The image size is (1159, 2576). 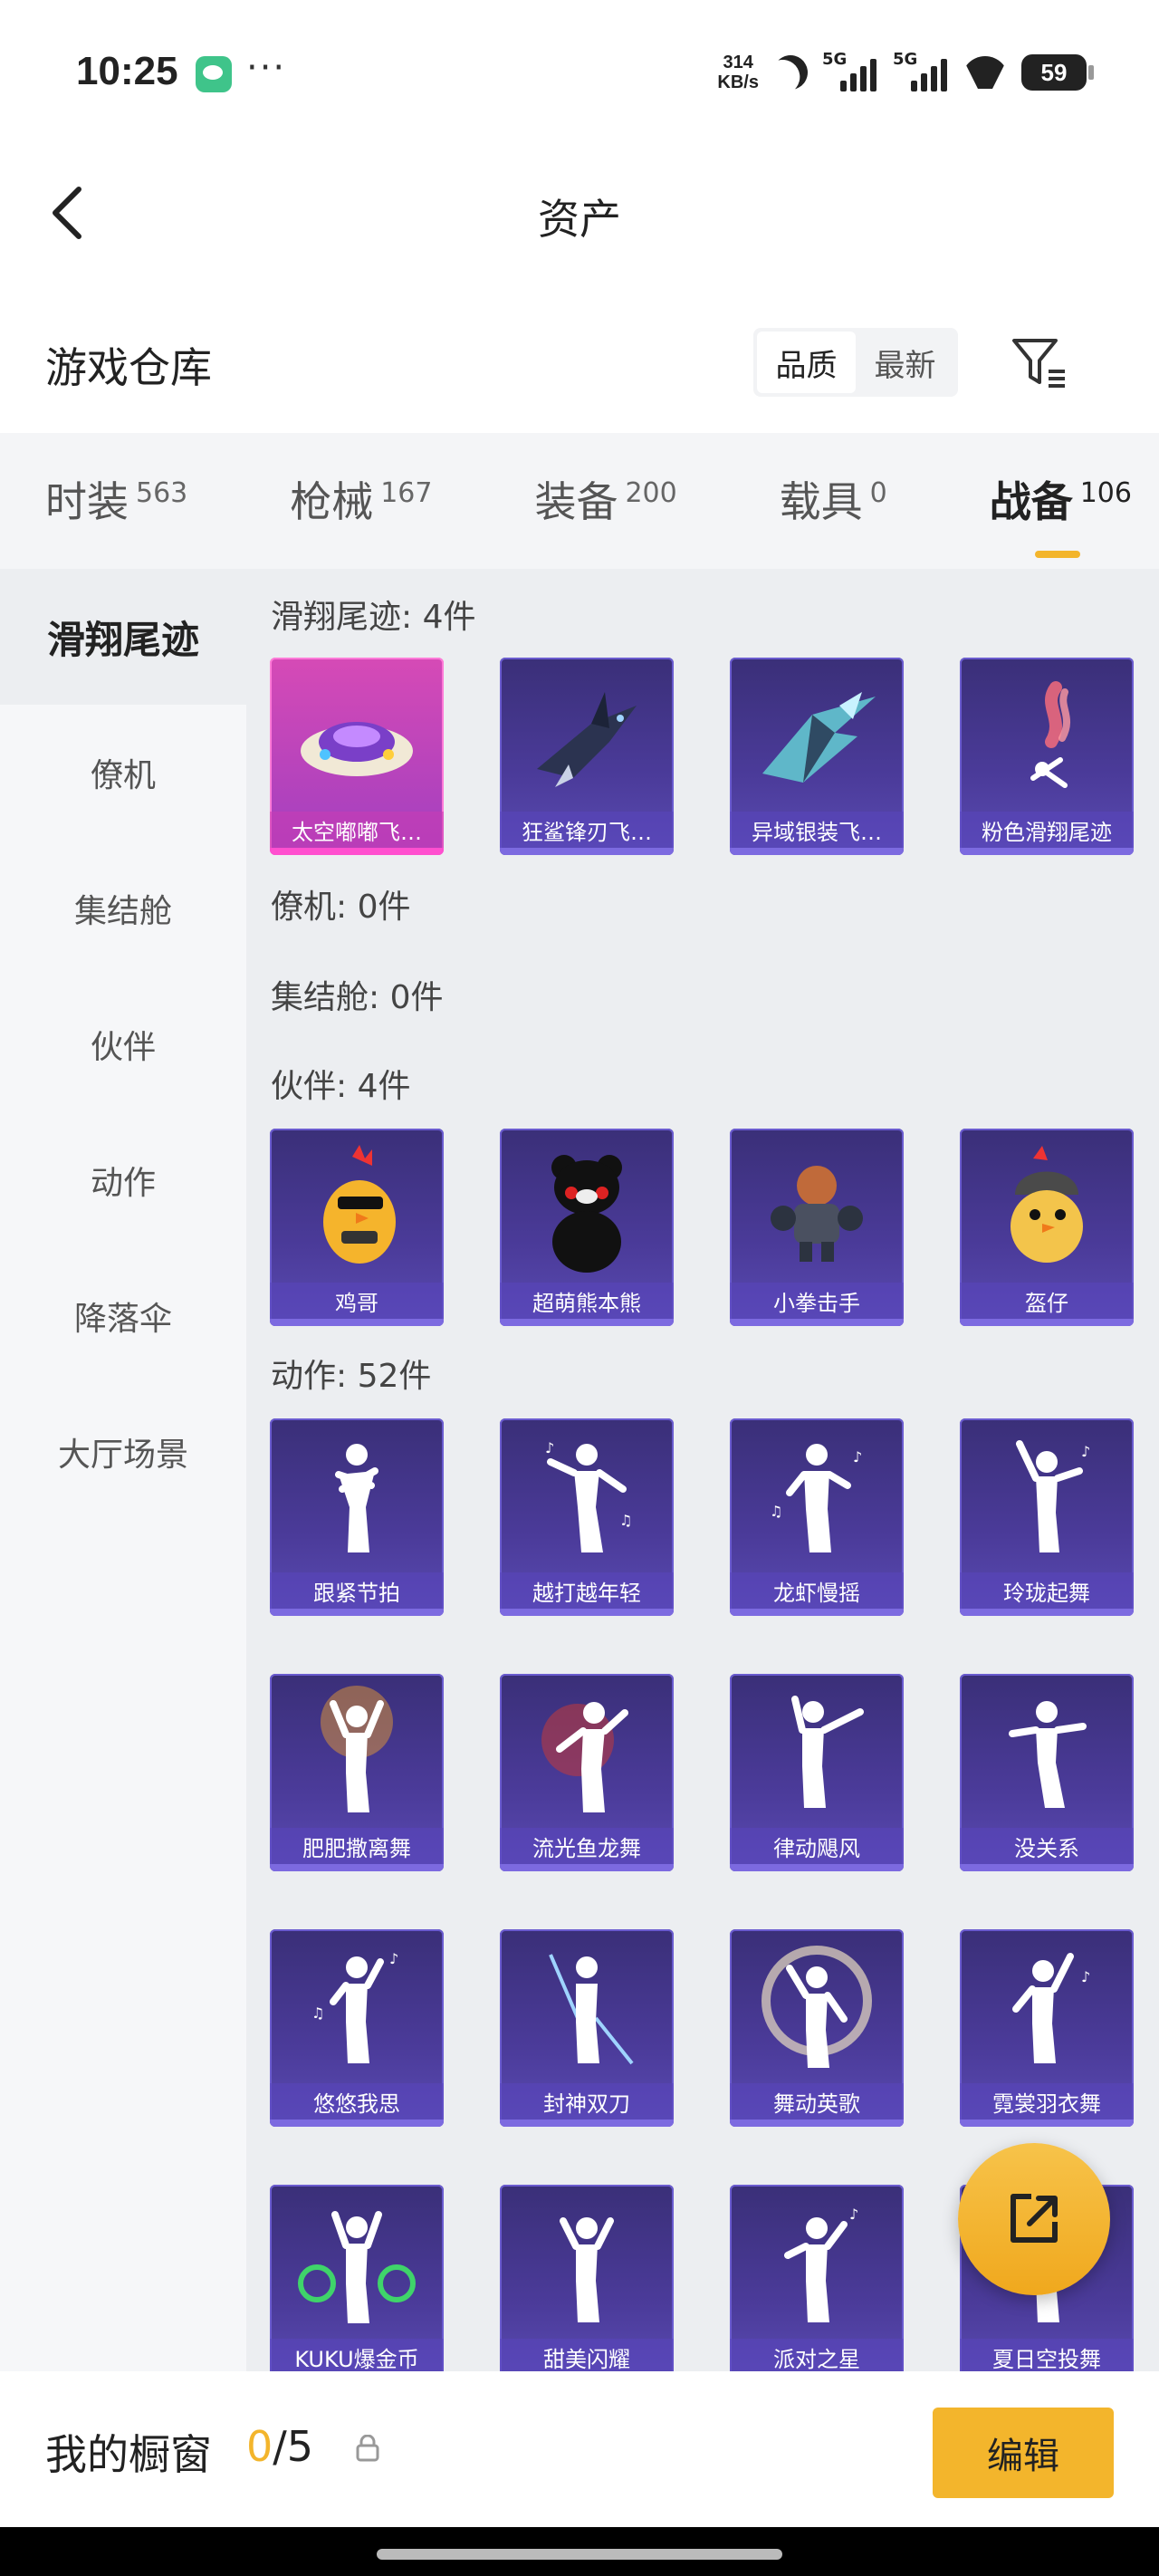 What do you see at coordinates (579, 2448) in the screenshot?
I see `showcase-bar: 我的橱窗 0/5 编辑` at bounding box center [579, 2448].